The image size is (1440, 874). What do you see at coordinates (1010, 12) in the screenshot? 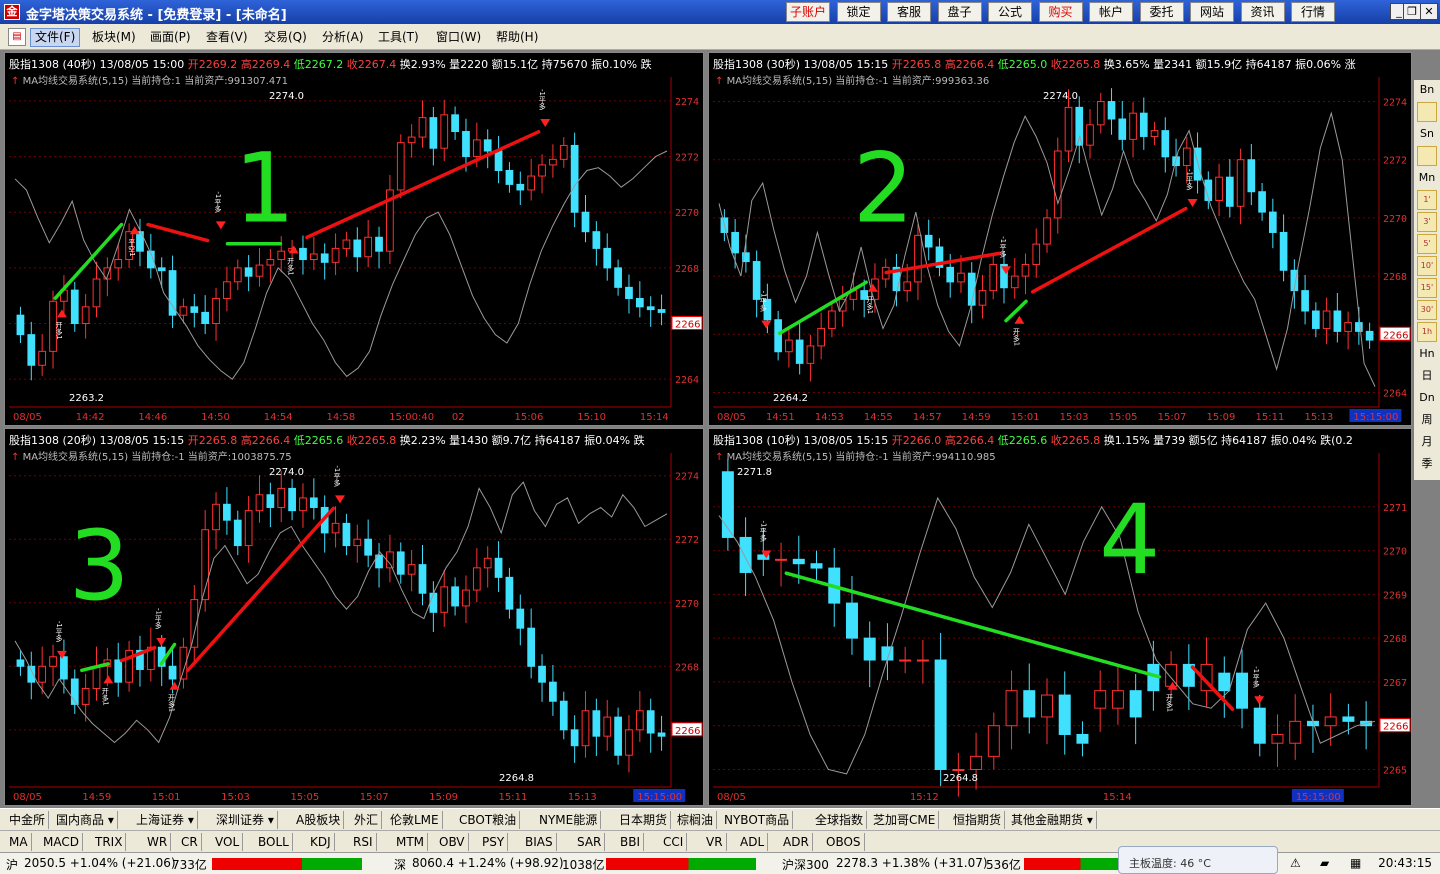
I see `quick-button: 公式` at bounding box center [1010, 12].